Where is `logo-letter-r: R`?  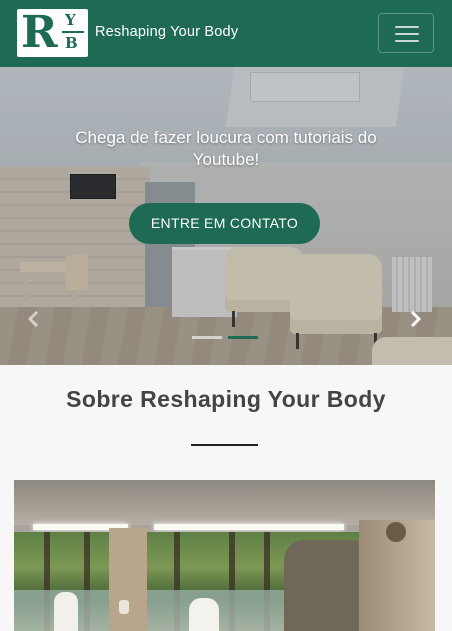 logo-letter-r: R is located at coordinates (39, 33).